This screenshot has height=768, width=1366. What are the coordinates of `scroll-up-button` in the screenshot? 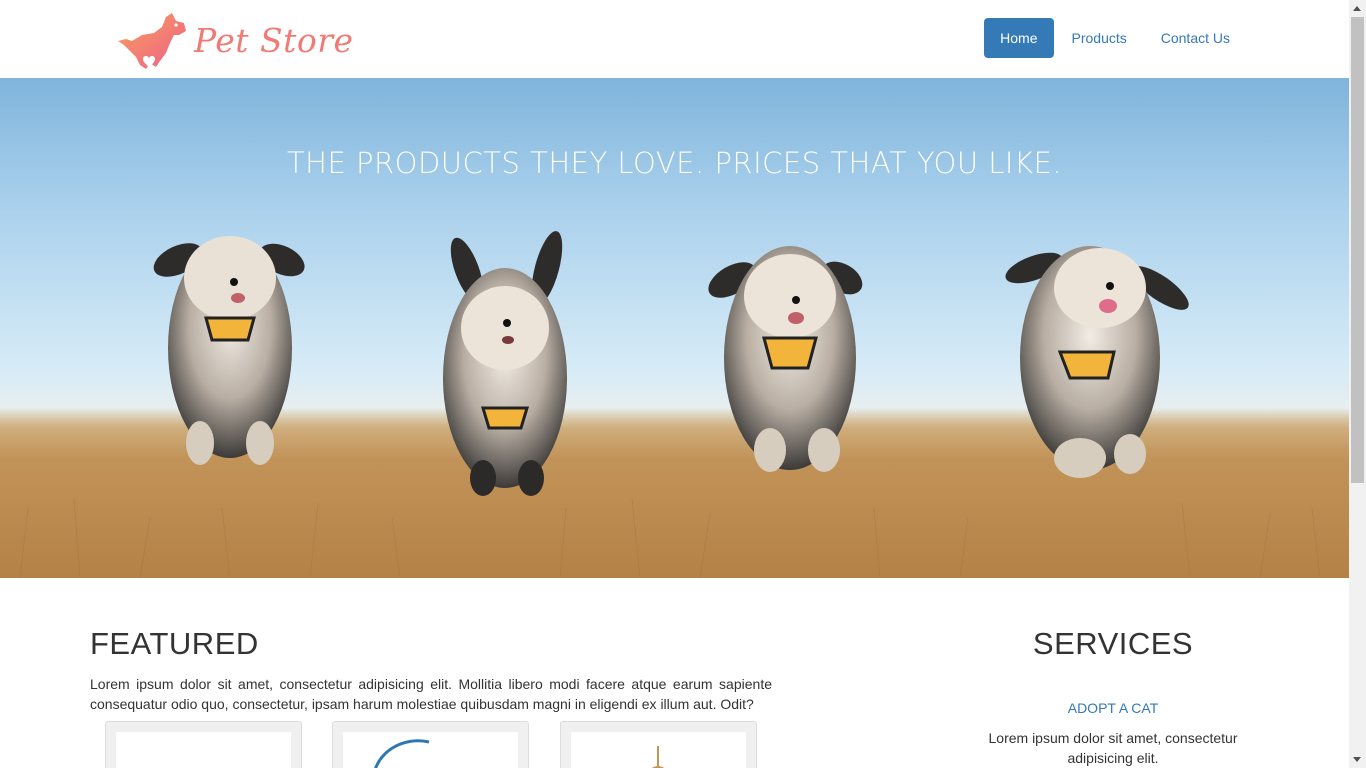 It's located at (1357, 8).